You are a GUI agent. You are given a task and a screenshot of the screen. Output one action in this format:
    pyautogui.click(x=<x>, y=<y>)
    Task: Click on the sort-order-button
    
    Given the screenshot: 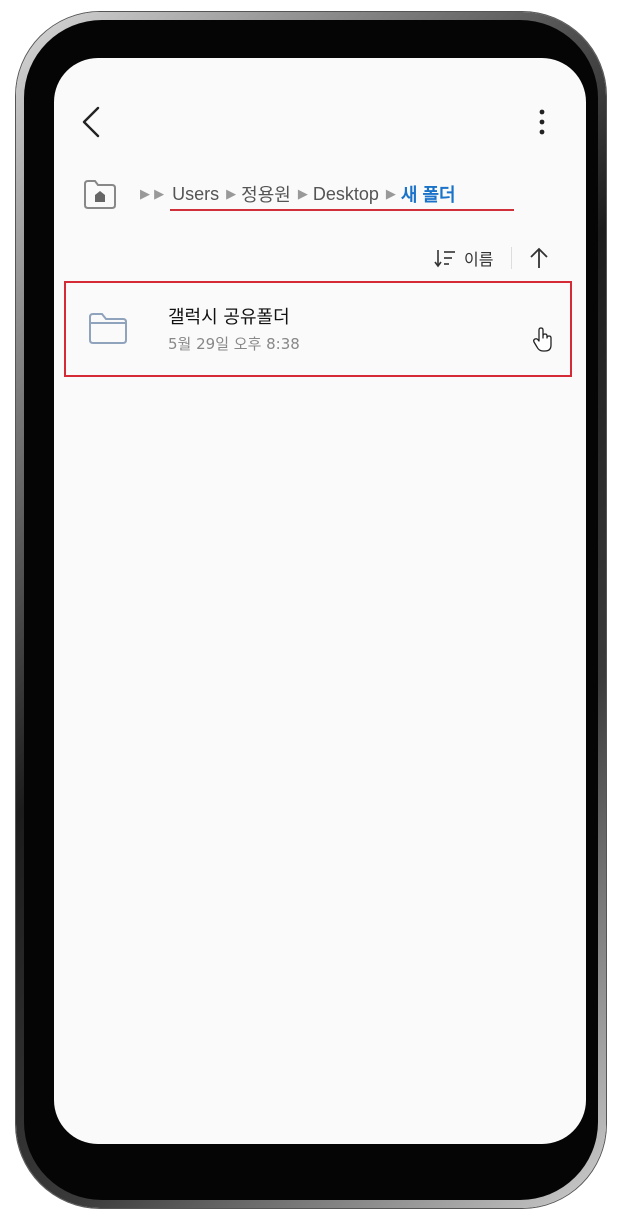 What is the action you would take?
    pyautogui.click(x=539, y=258)
    